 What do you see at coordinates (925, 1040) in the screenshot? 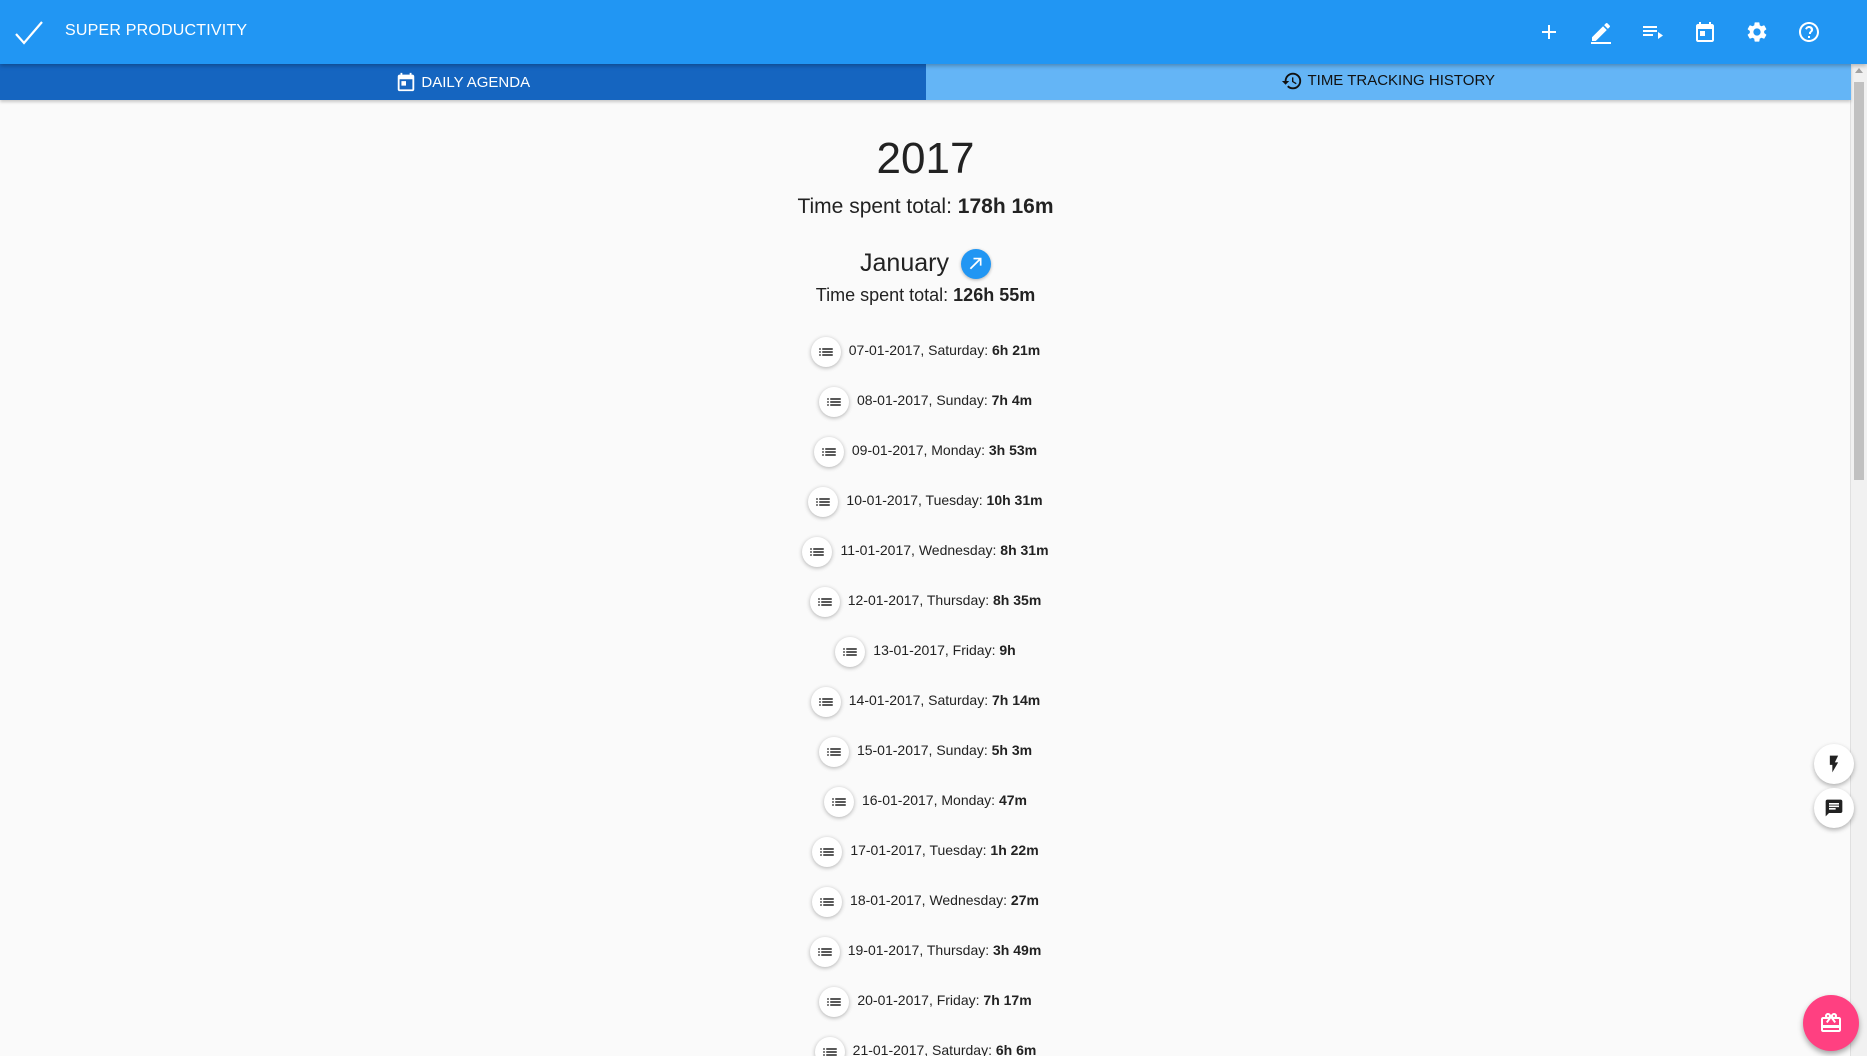
I see `day-row: 21-01-2017, Saturday: 6h 6m` at bounding box center [925, 1040].